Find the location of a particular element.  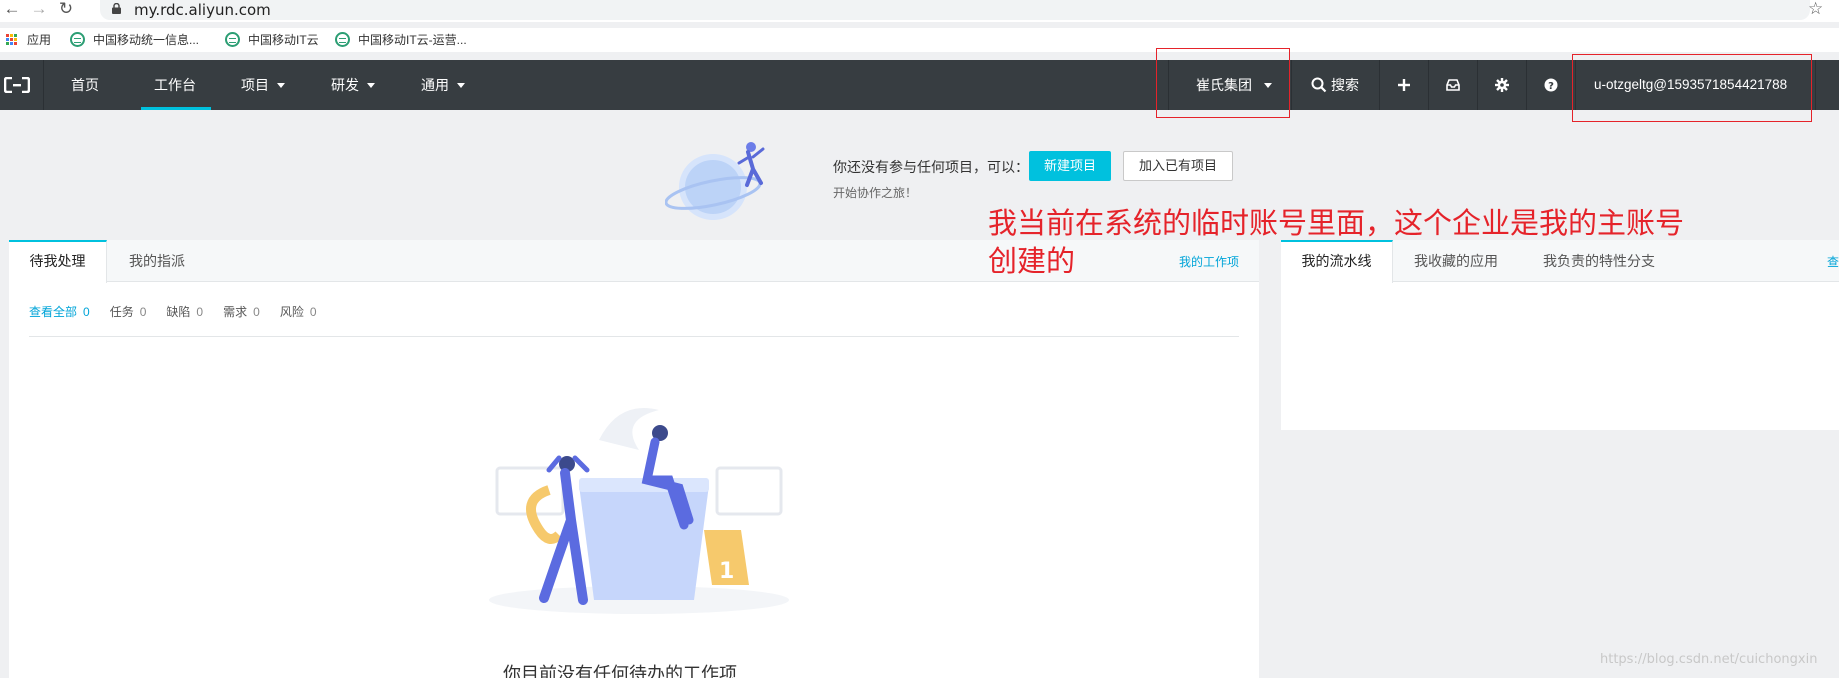

nav-home: 首页 is located at coordinates (85, 85).